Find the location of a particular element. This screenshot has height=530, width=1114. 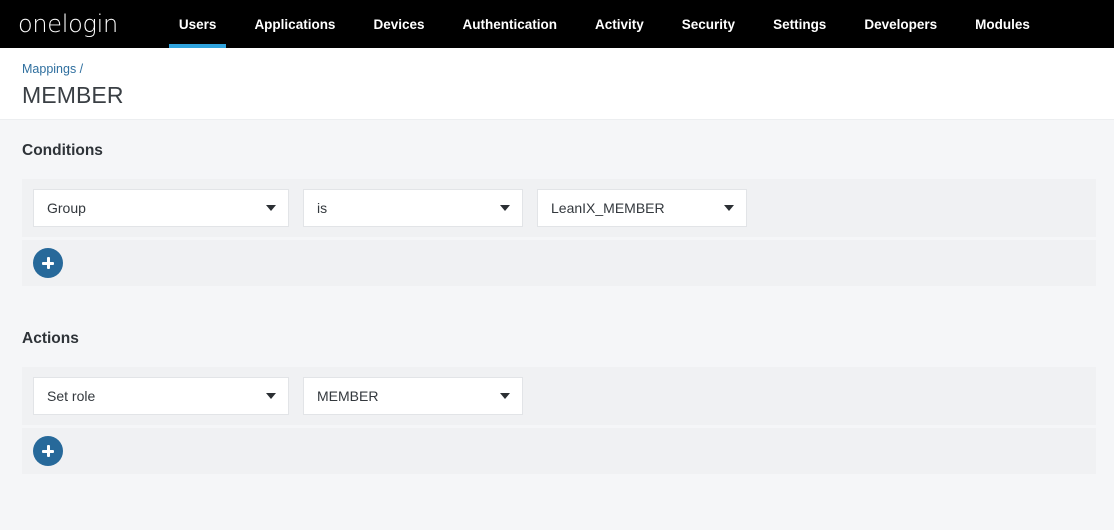

nav-item-activity: Activity is located at coordinates (619, 24).